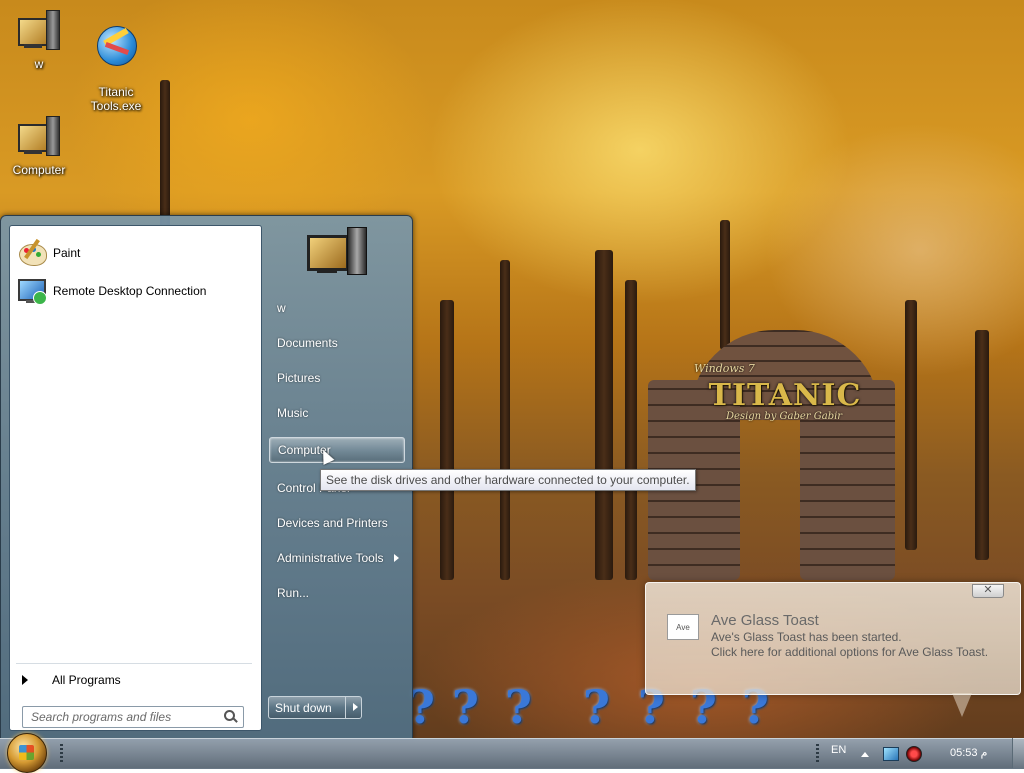 This screenshot has height=773, width=1024. I want to click on start-link-computer: Computer, so click(337, 450).